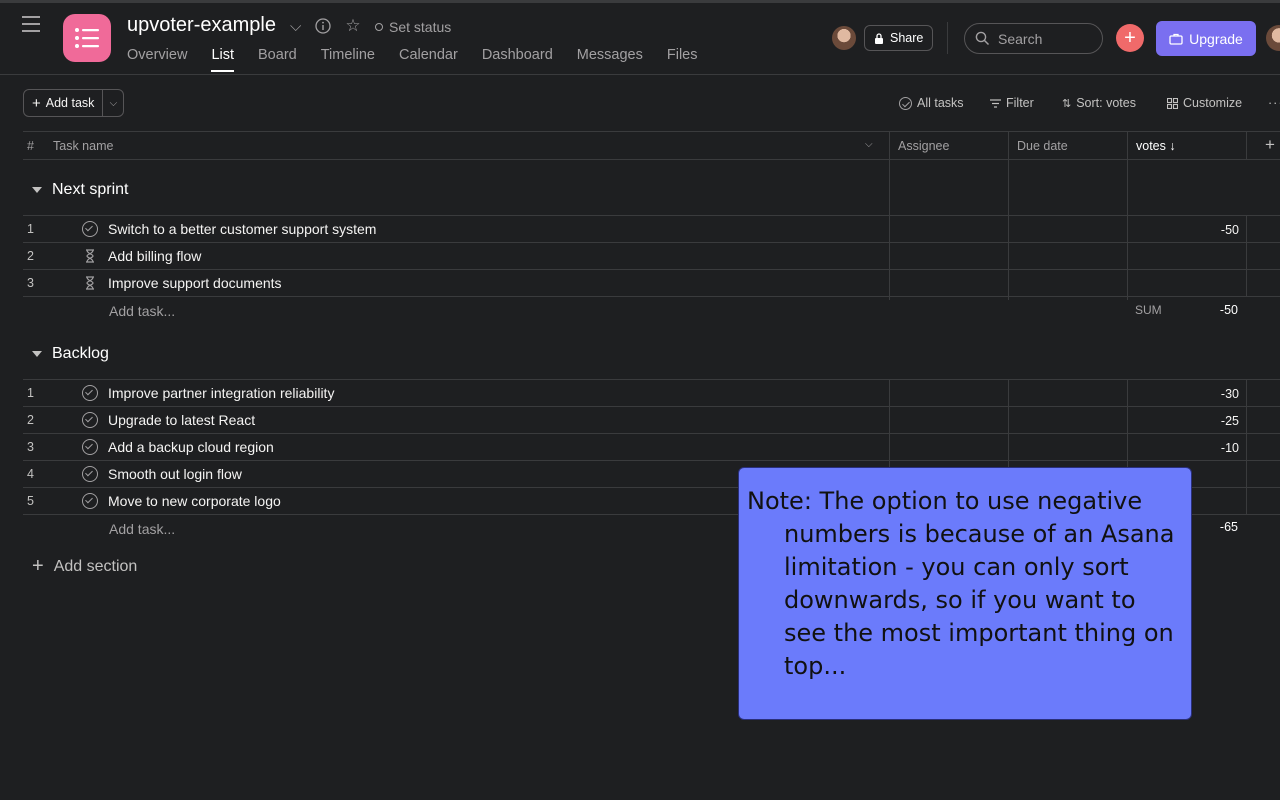 The image size is (1280, 800). What do you see at coordinates (610, 59) in the screenshot?
I see `tab-messages: Messages` at bounding box center [610, 59].